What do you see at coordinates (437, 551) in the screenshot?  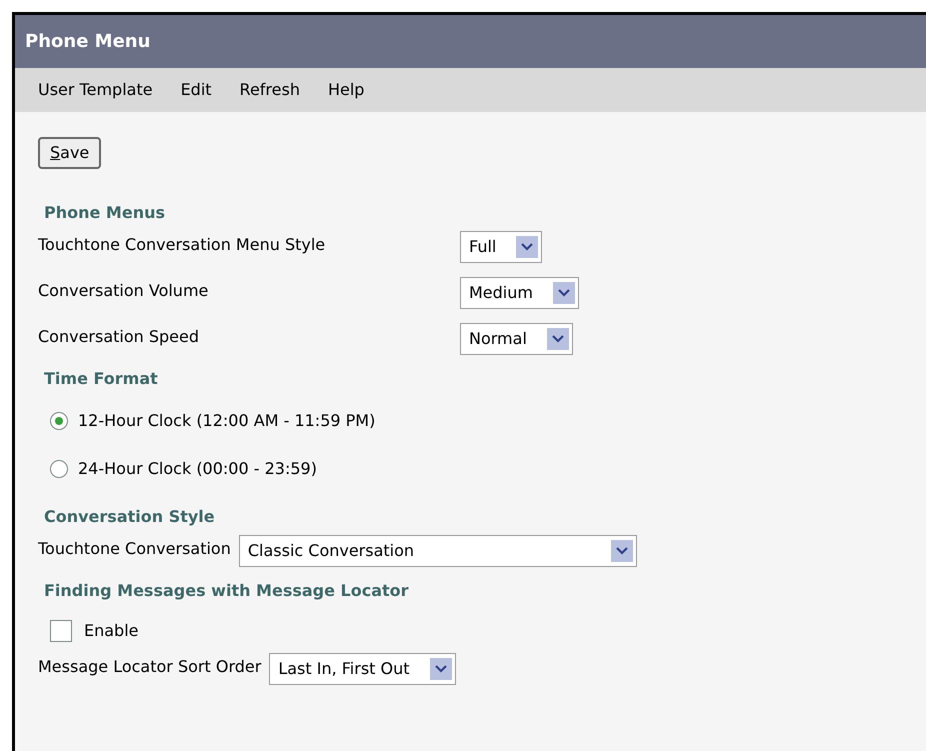 I see `dropdown: Classic Conversation` at bounding box center [437, 551].